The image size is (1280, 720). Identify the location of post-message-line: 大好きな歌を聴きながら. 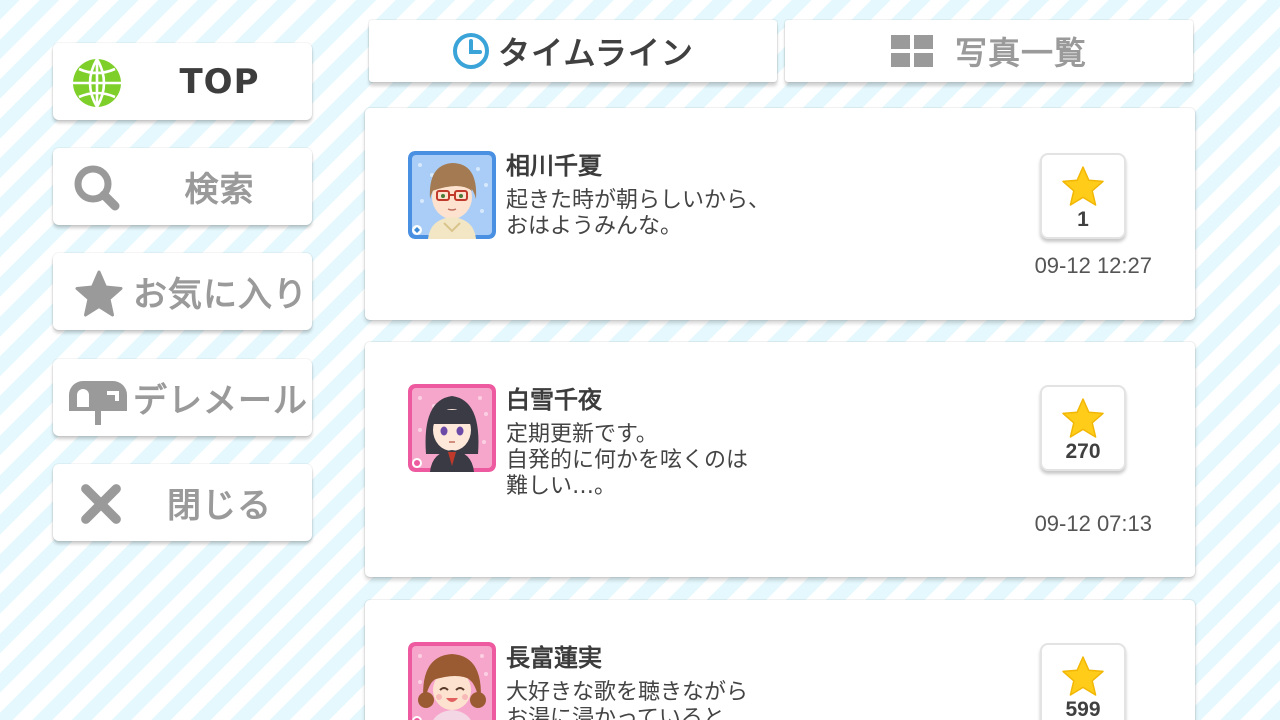
(627, 692).